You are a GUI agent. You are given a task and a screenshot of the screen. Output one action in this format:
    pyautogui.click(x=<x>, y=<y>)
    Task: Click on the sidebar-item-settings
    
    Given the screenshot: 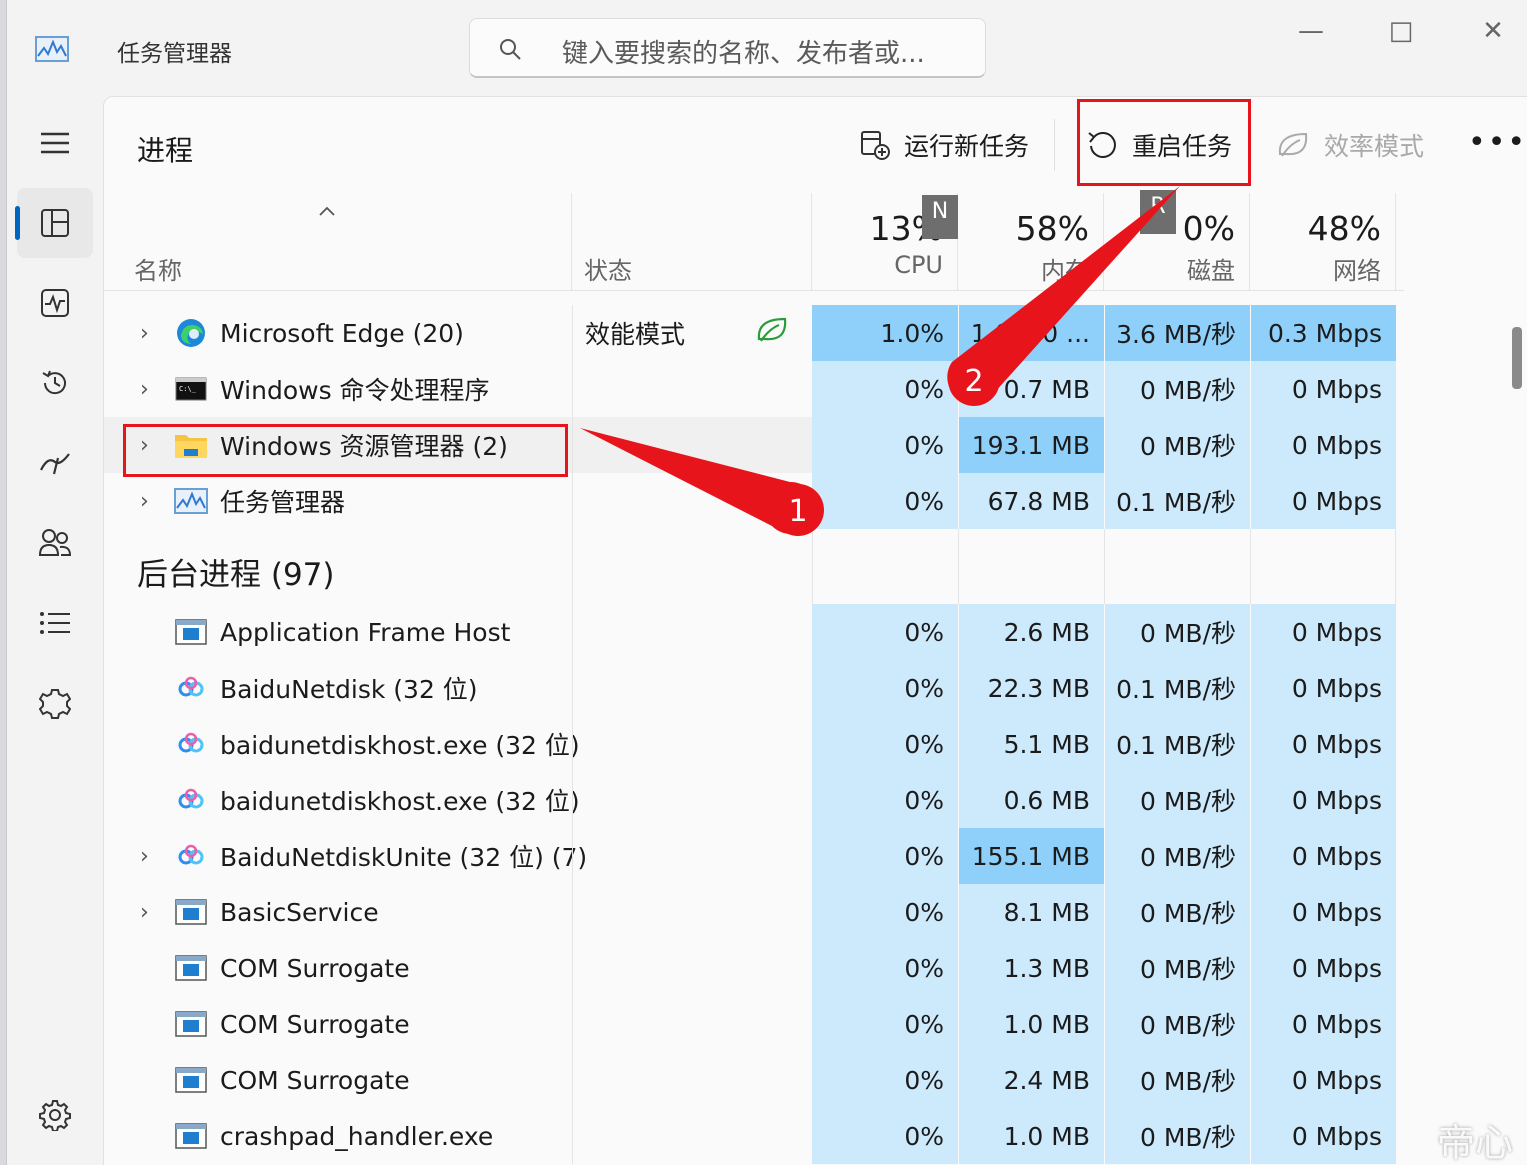 What is the action you would take?
    pyautogui.click(x=55, y=1115)
    